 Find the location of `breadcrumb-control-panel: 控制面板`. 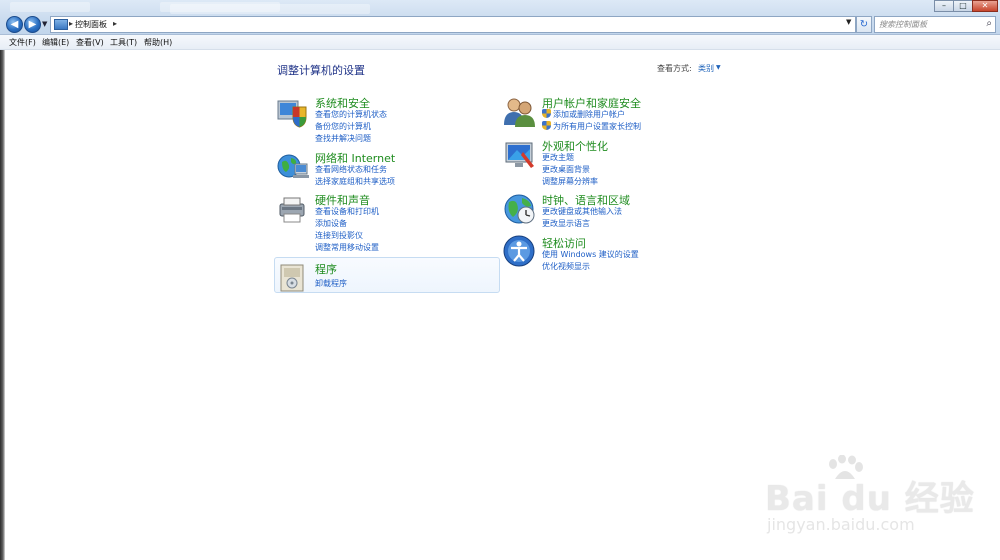

breadcrumb-control-panel: 控制面板 is located at coordinates (91, 24).